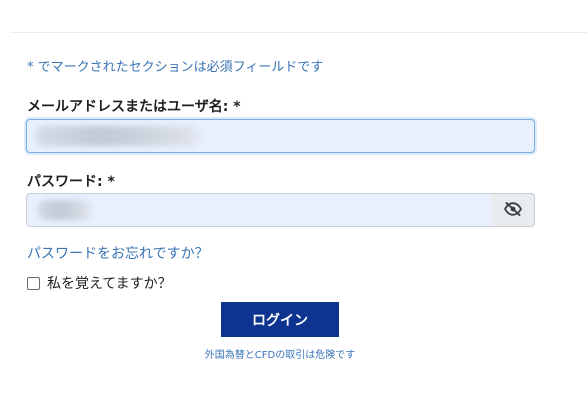 This screenshot has width=587, height=412. Describe the element at coordinates (280, 319) in the screenshot. I see `login-button: ログイン` at that location.